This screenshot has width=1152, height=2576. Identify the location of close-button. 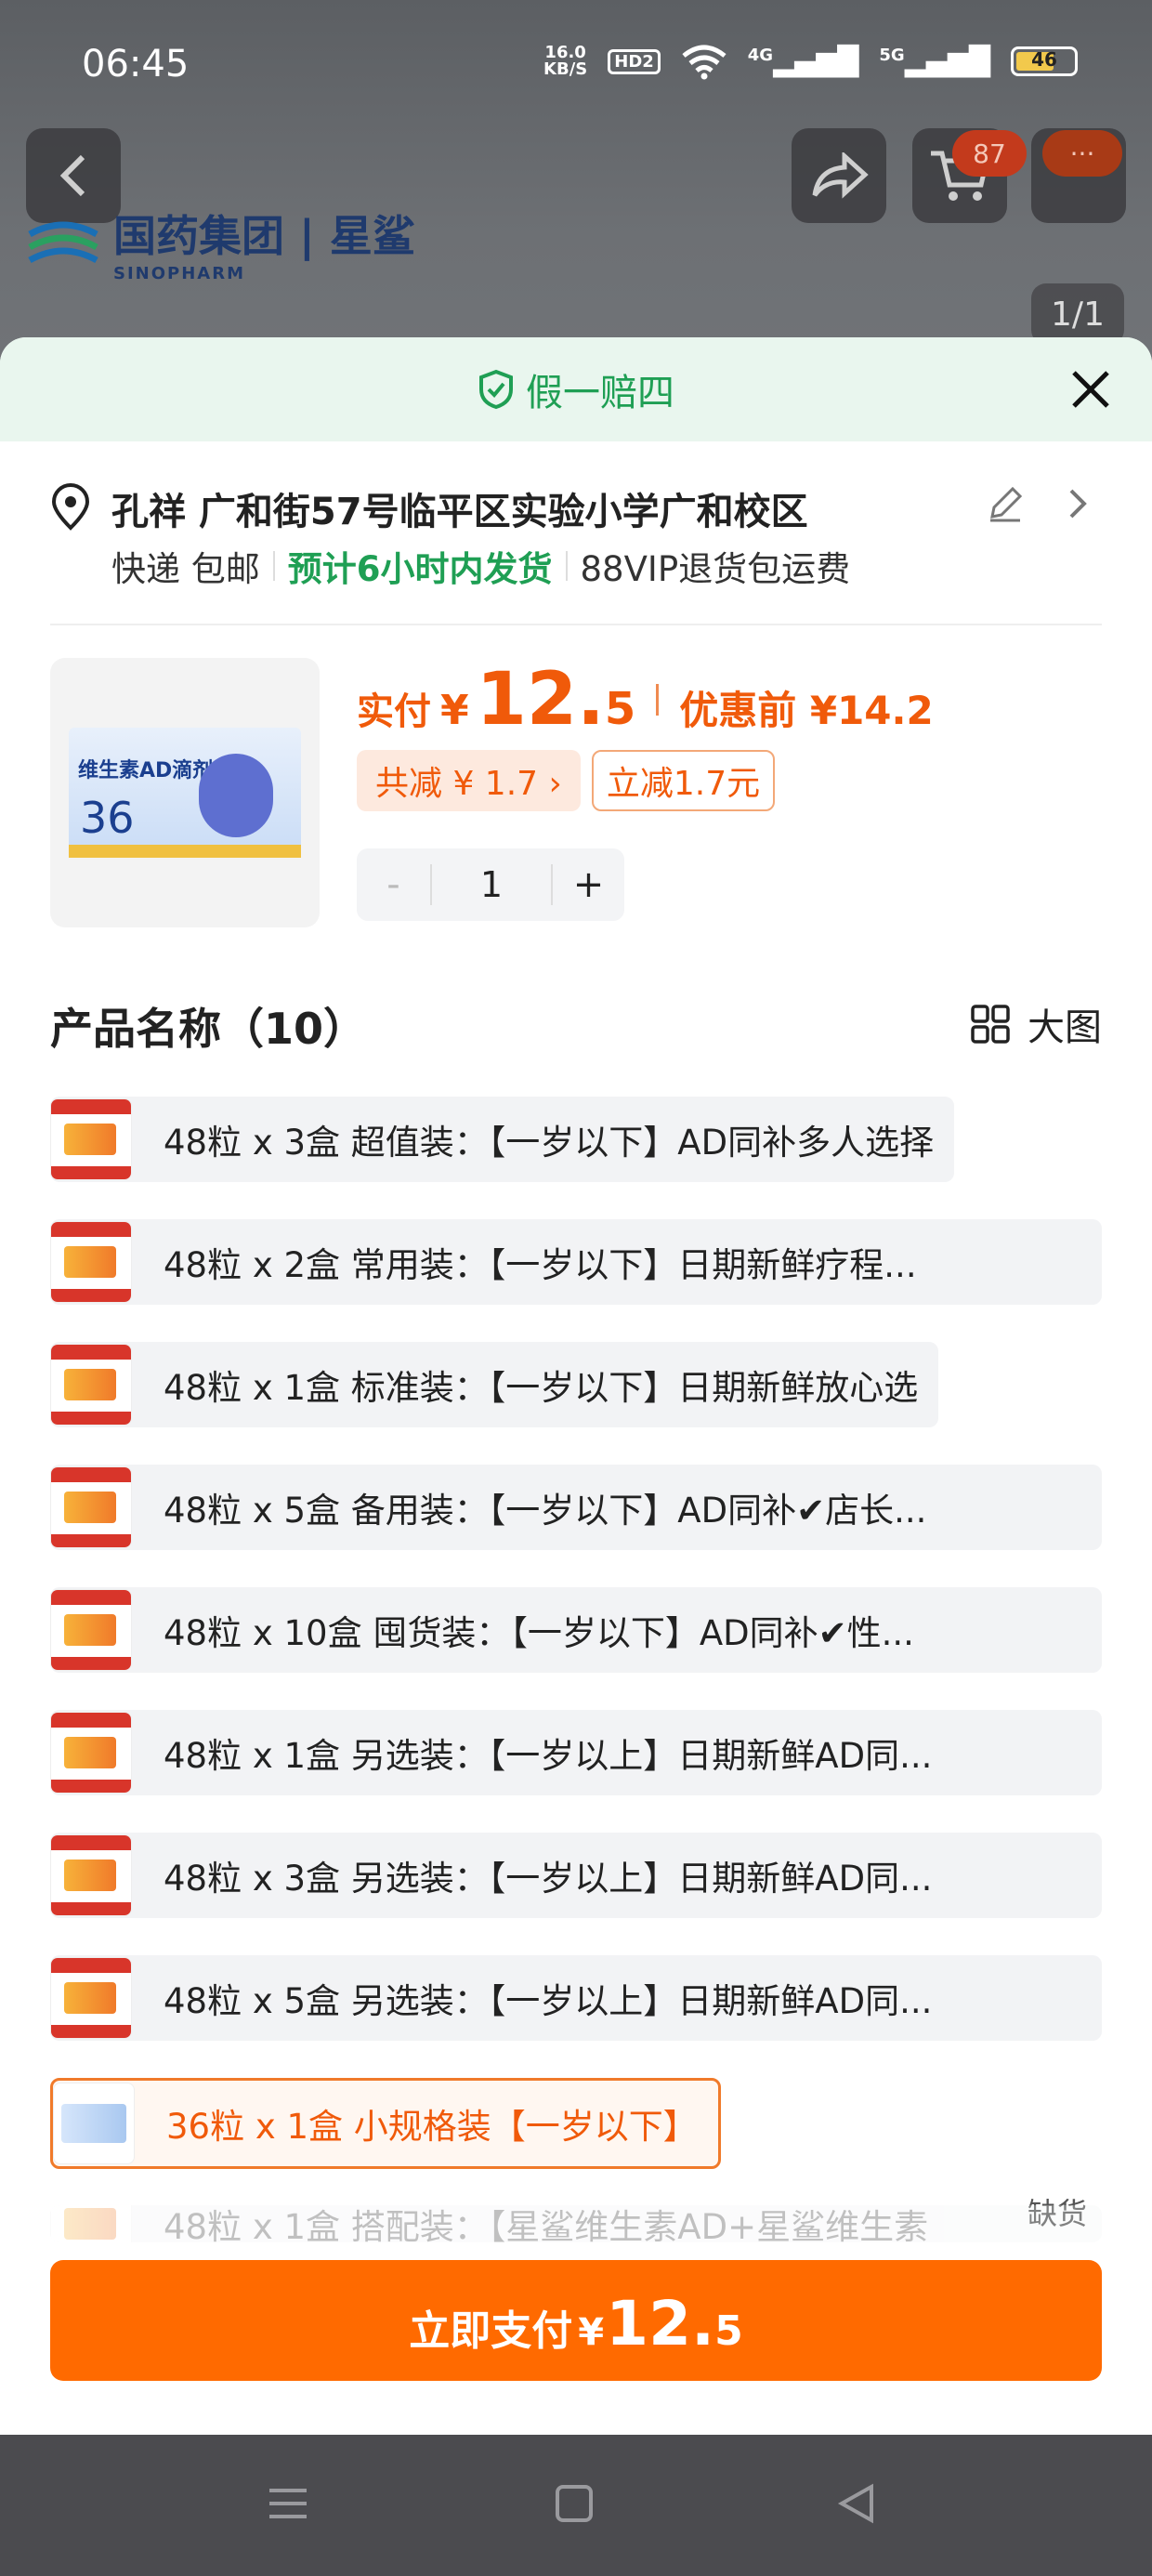
(1091, 389).